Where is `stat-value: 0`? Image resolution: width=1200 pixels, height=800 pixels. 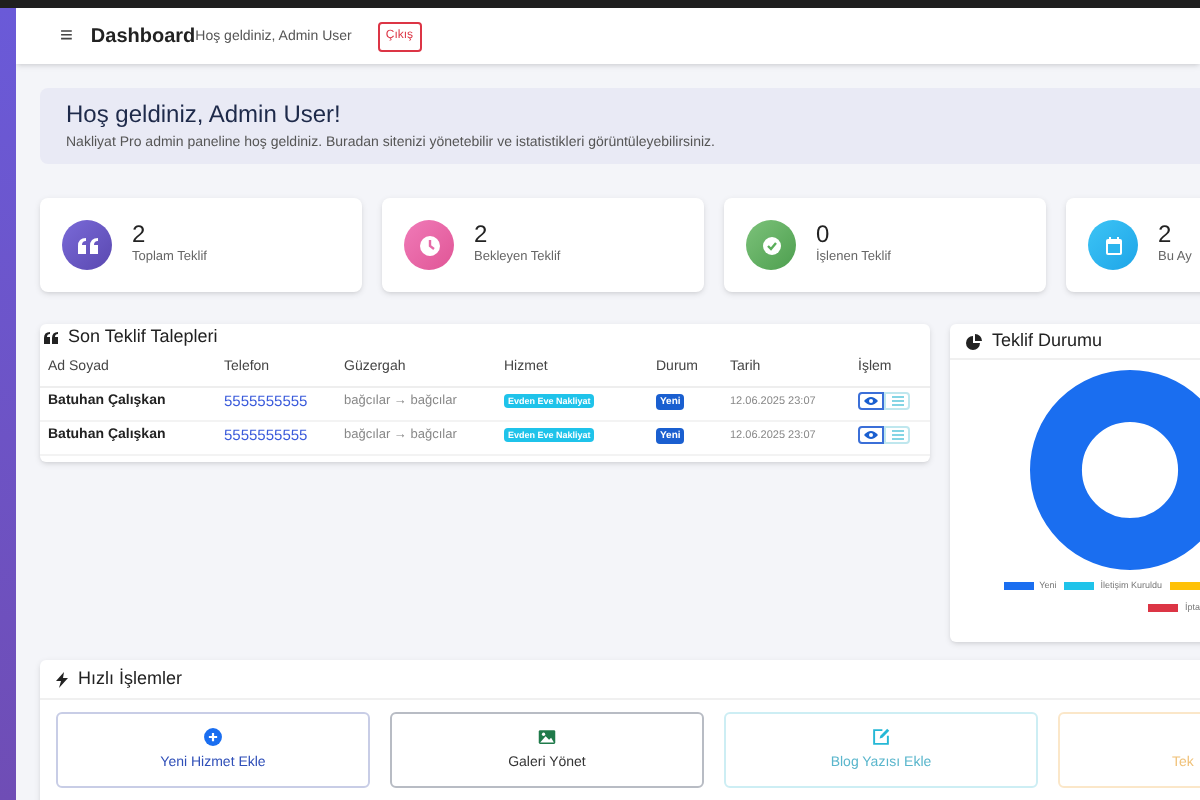 stat-value: 0 is located at coordinates (823, 235).